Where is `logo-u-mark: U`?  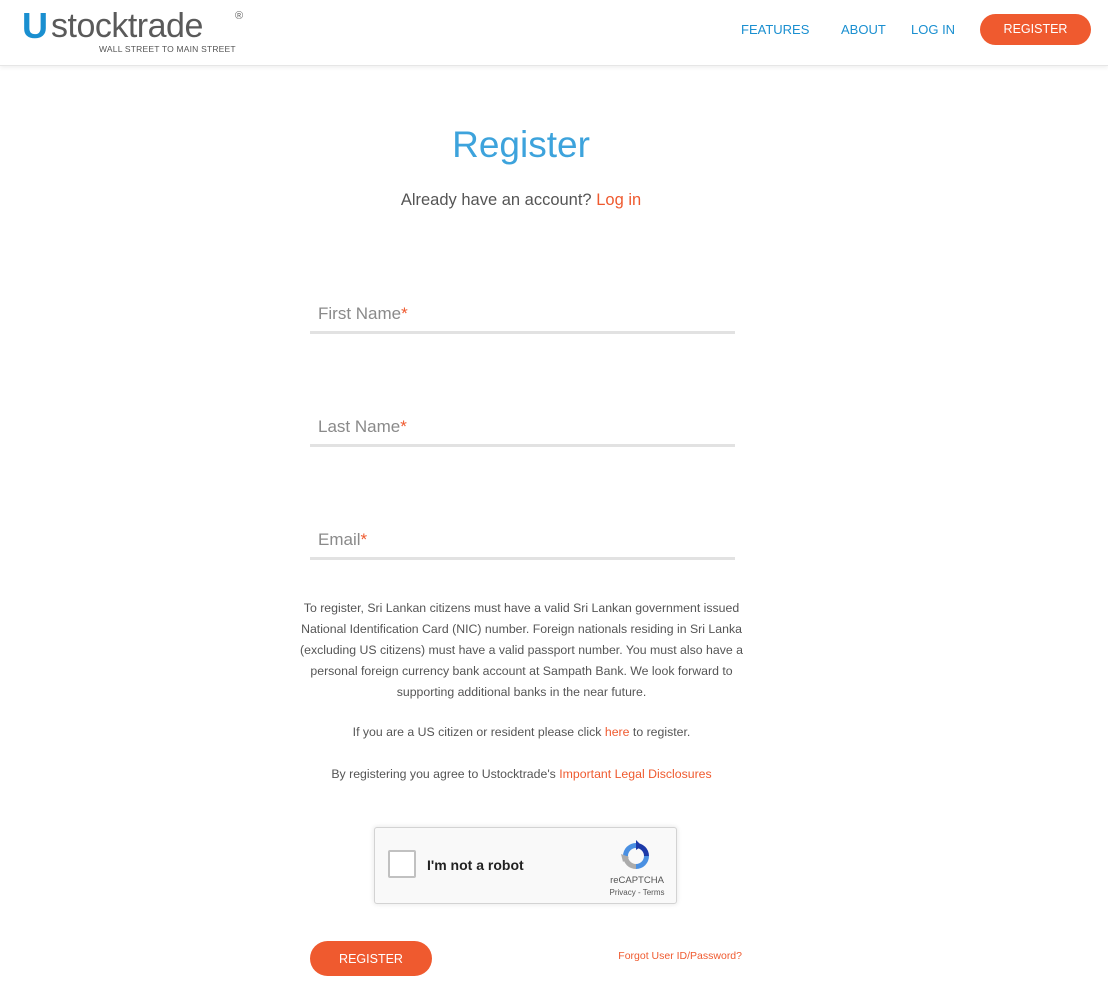 logo-u-mark: U is located at coordinates (35, 25).